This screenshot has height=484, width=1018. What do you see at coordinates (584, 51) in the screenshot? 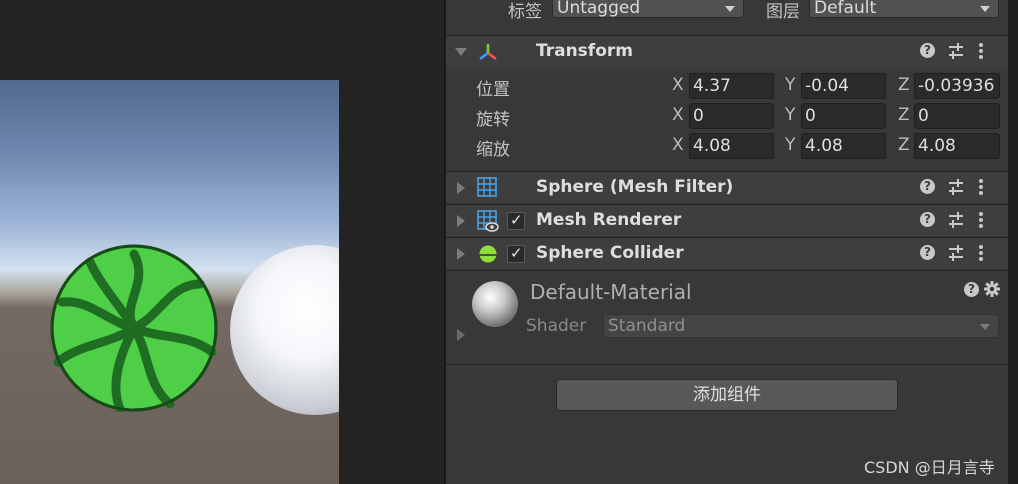
I see `transform-title: Transform` at bounding box center [584, 51].